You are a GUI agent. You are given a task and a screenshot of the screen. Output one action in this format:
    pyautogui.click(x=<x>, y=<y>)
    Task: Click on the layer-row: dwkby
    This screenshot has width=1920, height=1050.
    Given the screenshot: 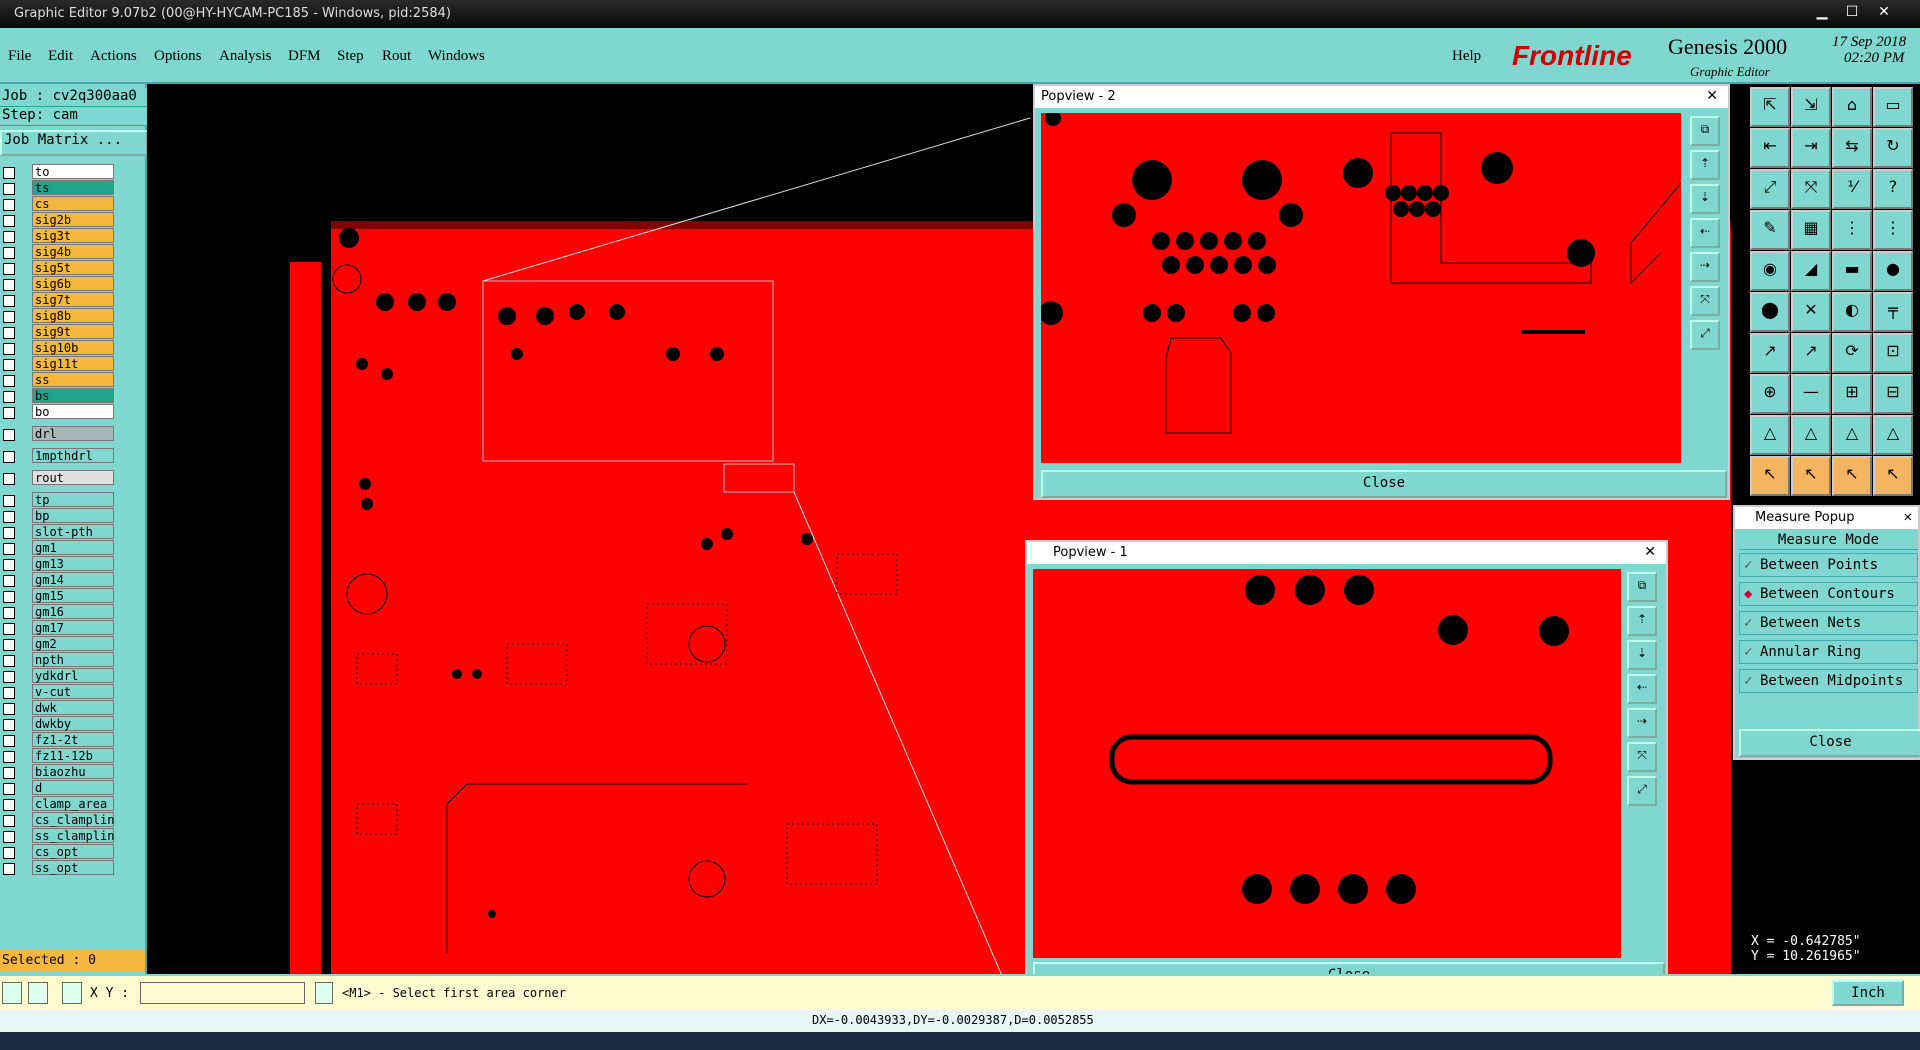 What is the action you would take?
    pyautogui.click(x=59, y=723)
    